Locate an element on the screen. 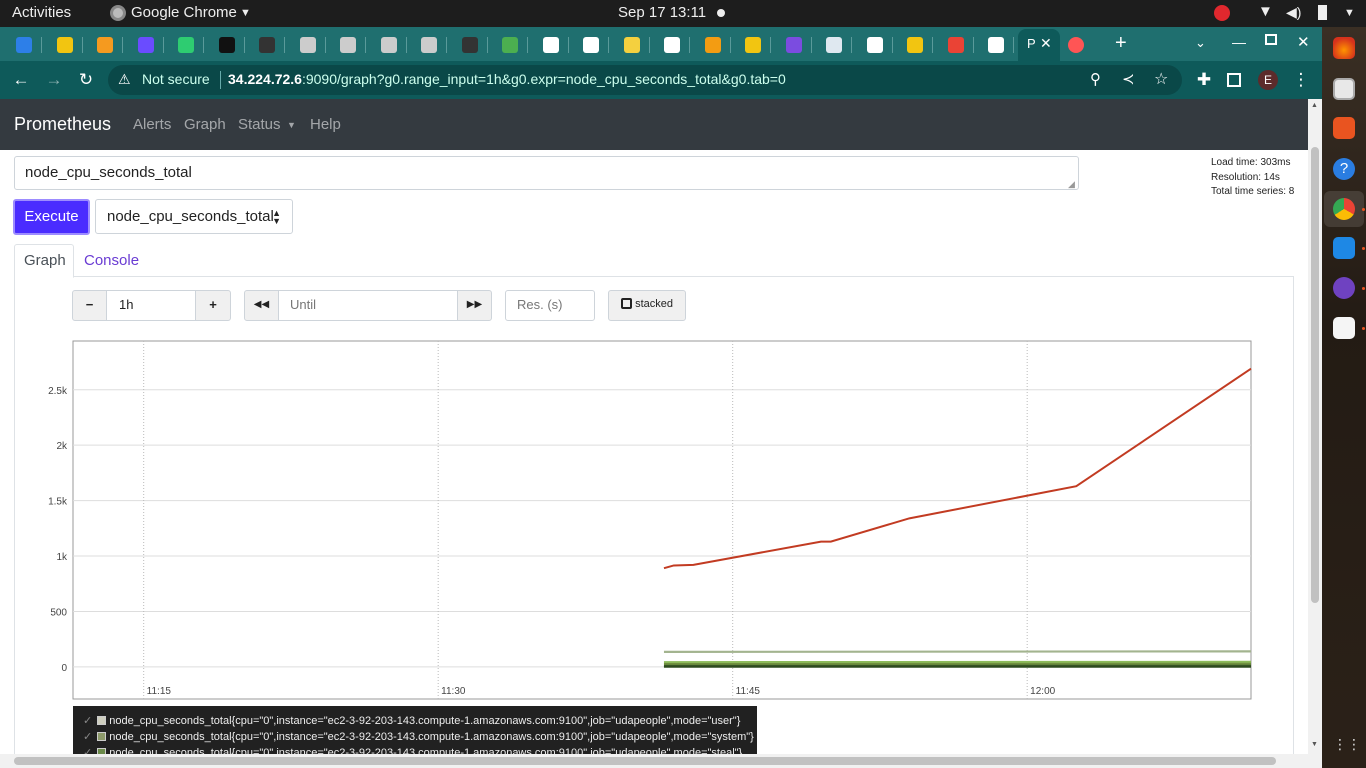 Image resolution: width=1366 pixels, height=768 pixels. resolution-input: Res. (s) is located at coordinates (550, 305).